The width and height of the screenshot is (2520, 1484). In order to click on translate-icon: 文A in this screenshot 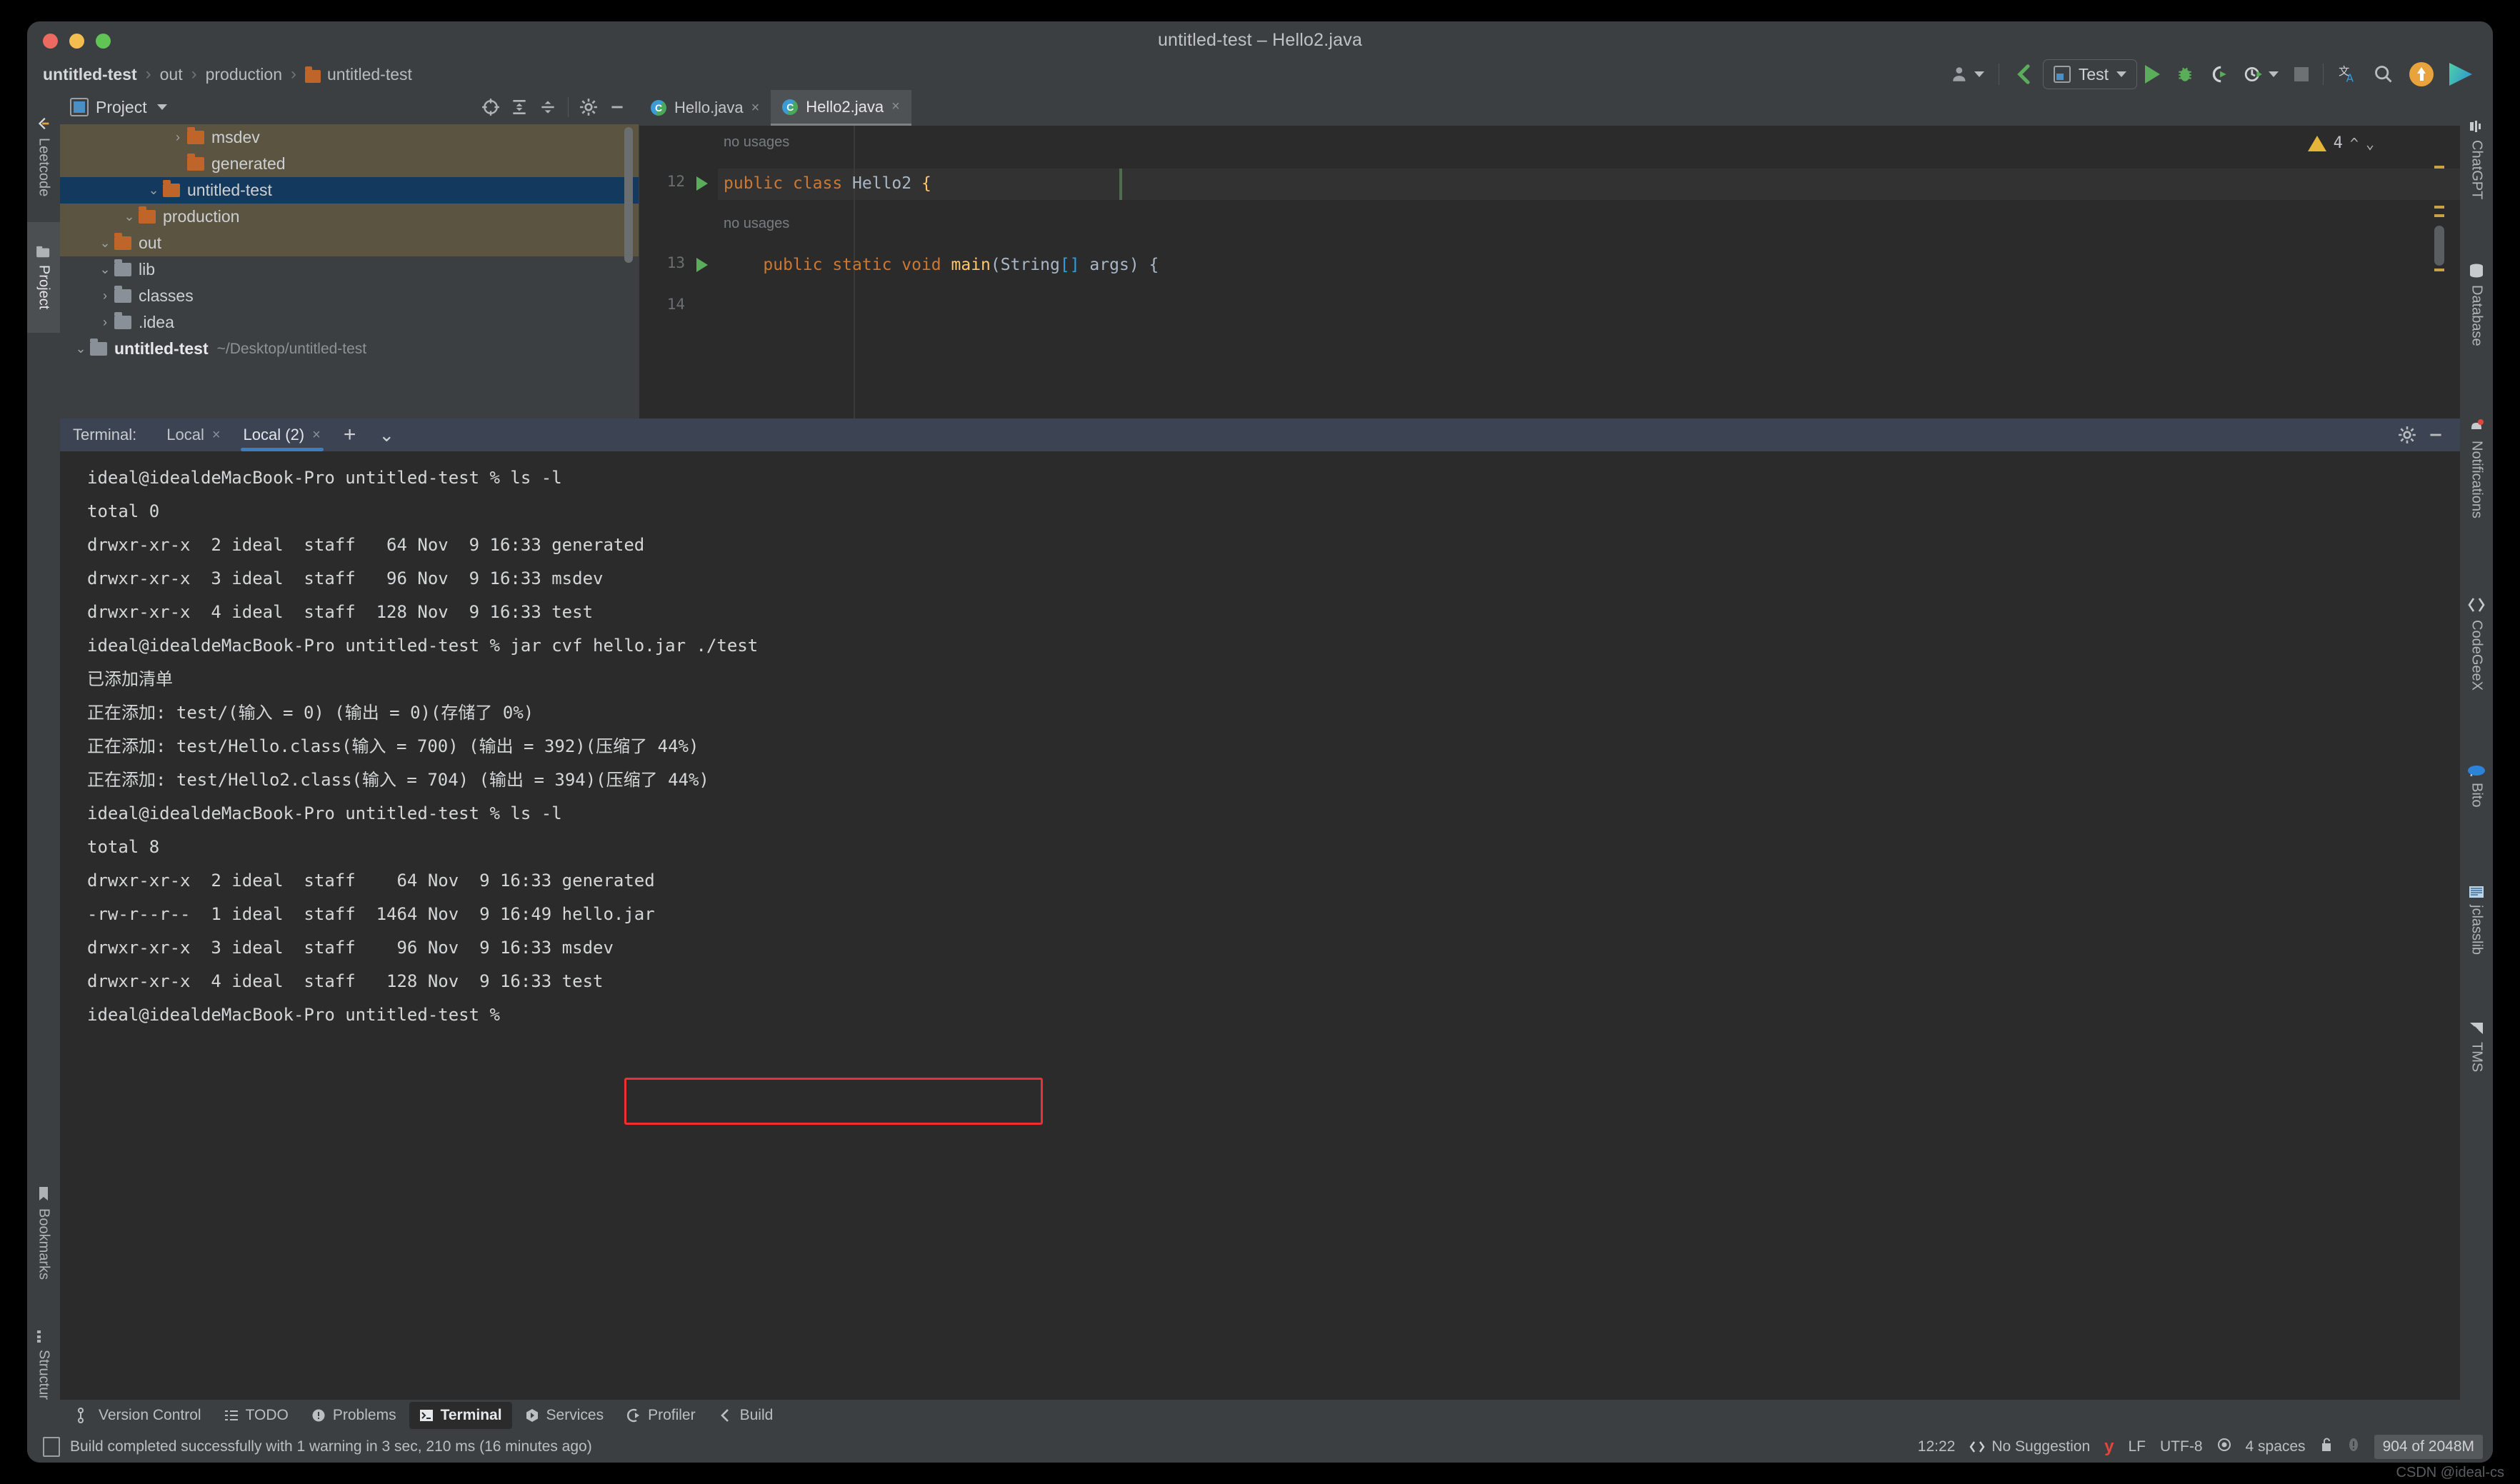, I will do `click(2348, 74)`.